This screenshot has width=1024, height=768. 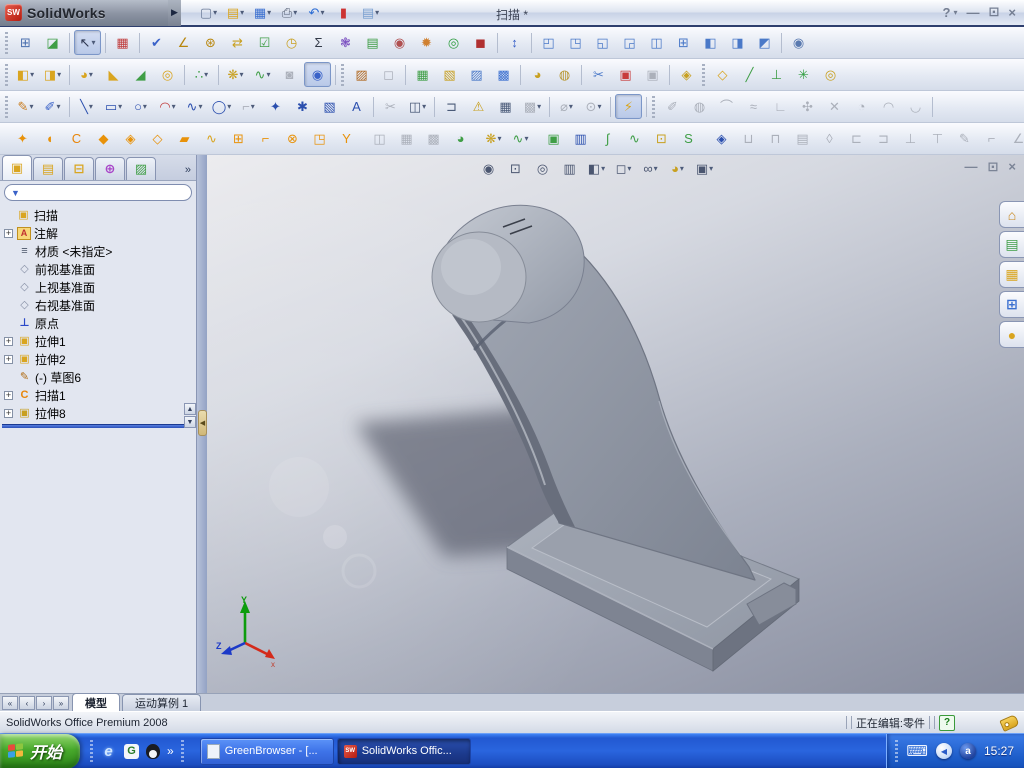 What do you see at coordinates (289, 74) in the screenshot?
I see `align-tool-button: ◙` at bounding box center [289, 74].